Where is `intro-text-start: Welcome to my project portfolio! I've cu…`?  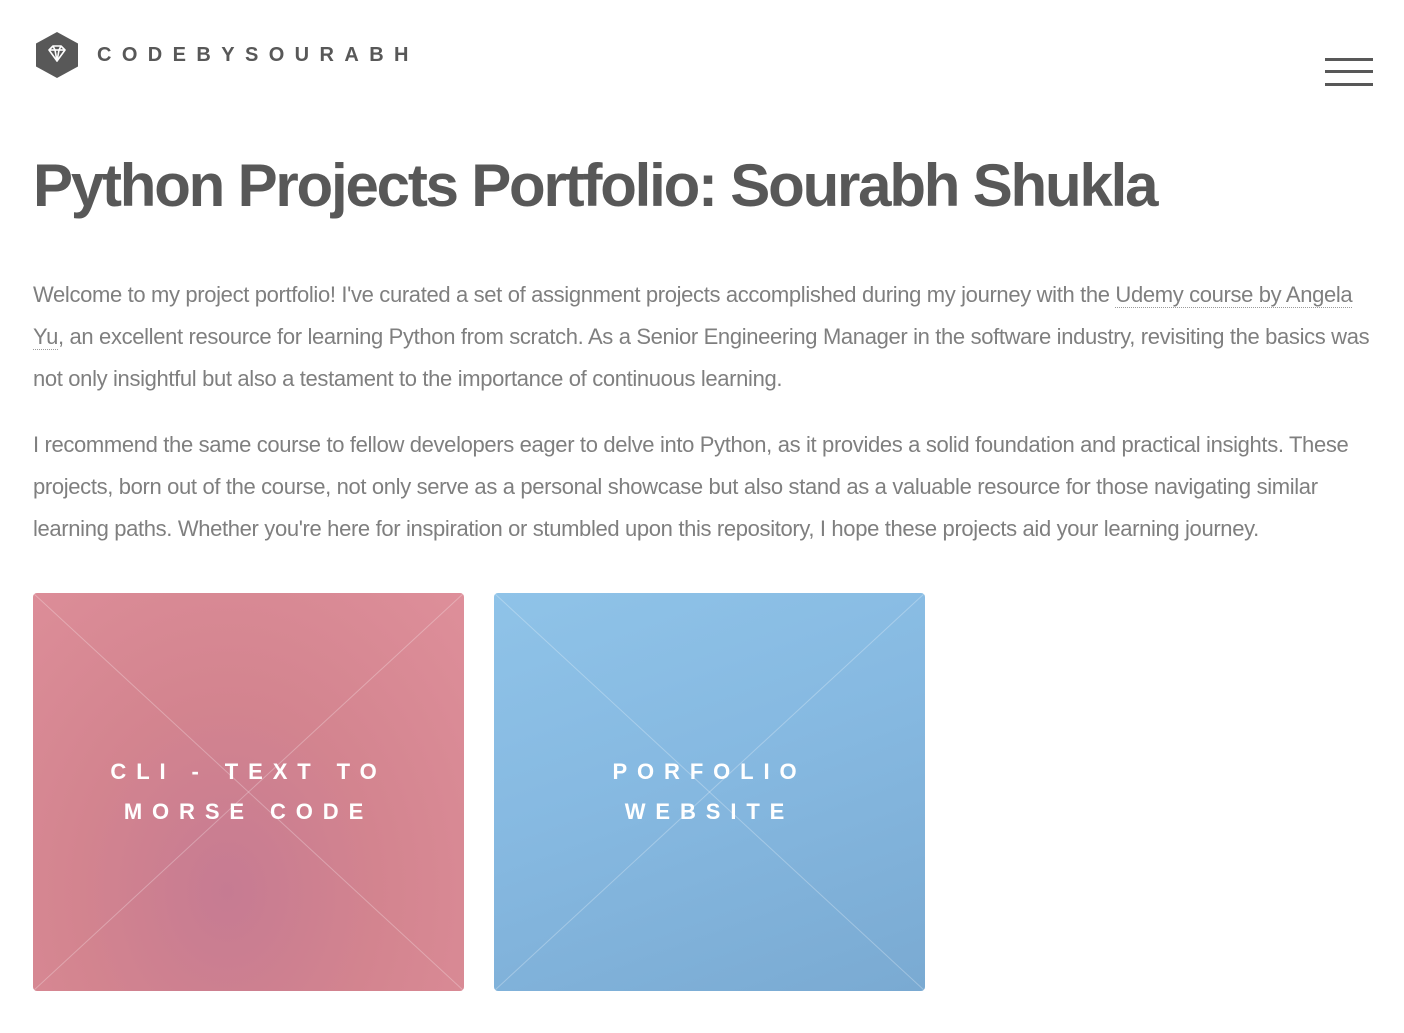
intro-text-start: Welcome to my project portfolio! I've cu… is located at coordinates (574, 294).